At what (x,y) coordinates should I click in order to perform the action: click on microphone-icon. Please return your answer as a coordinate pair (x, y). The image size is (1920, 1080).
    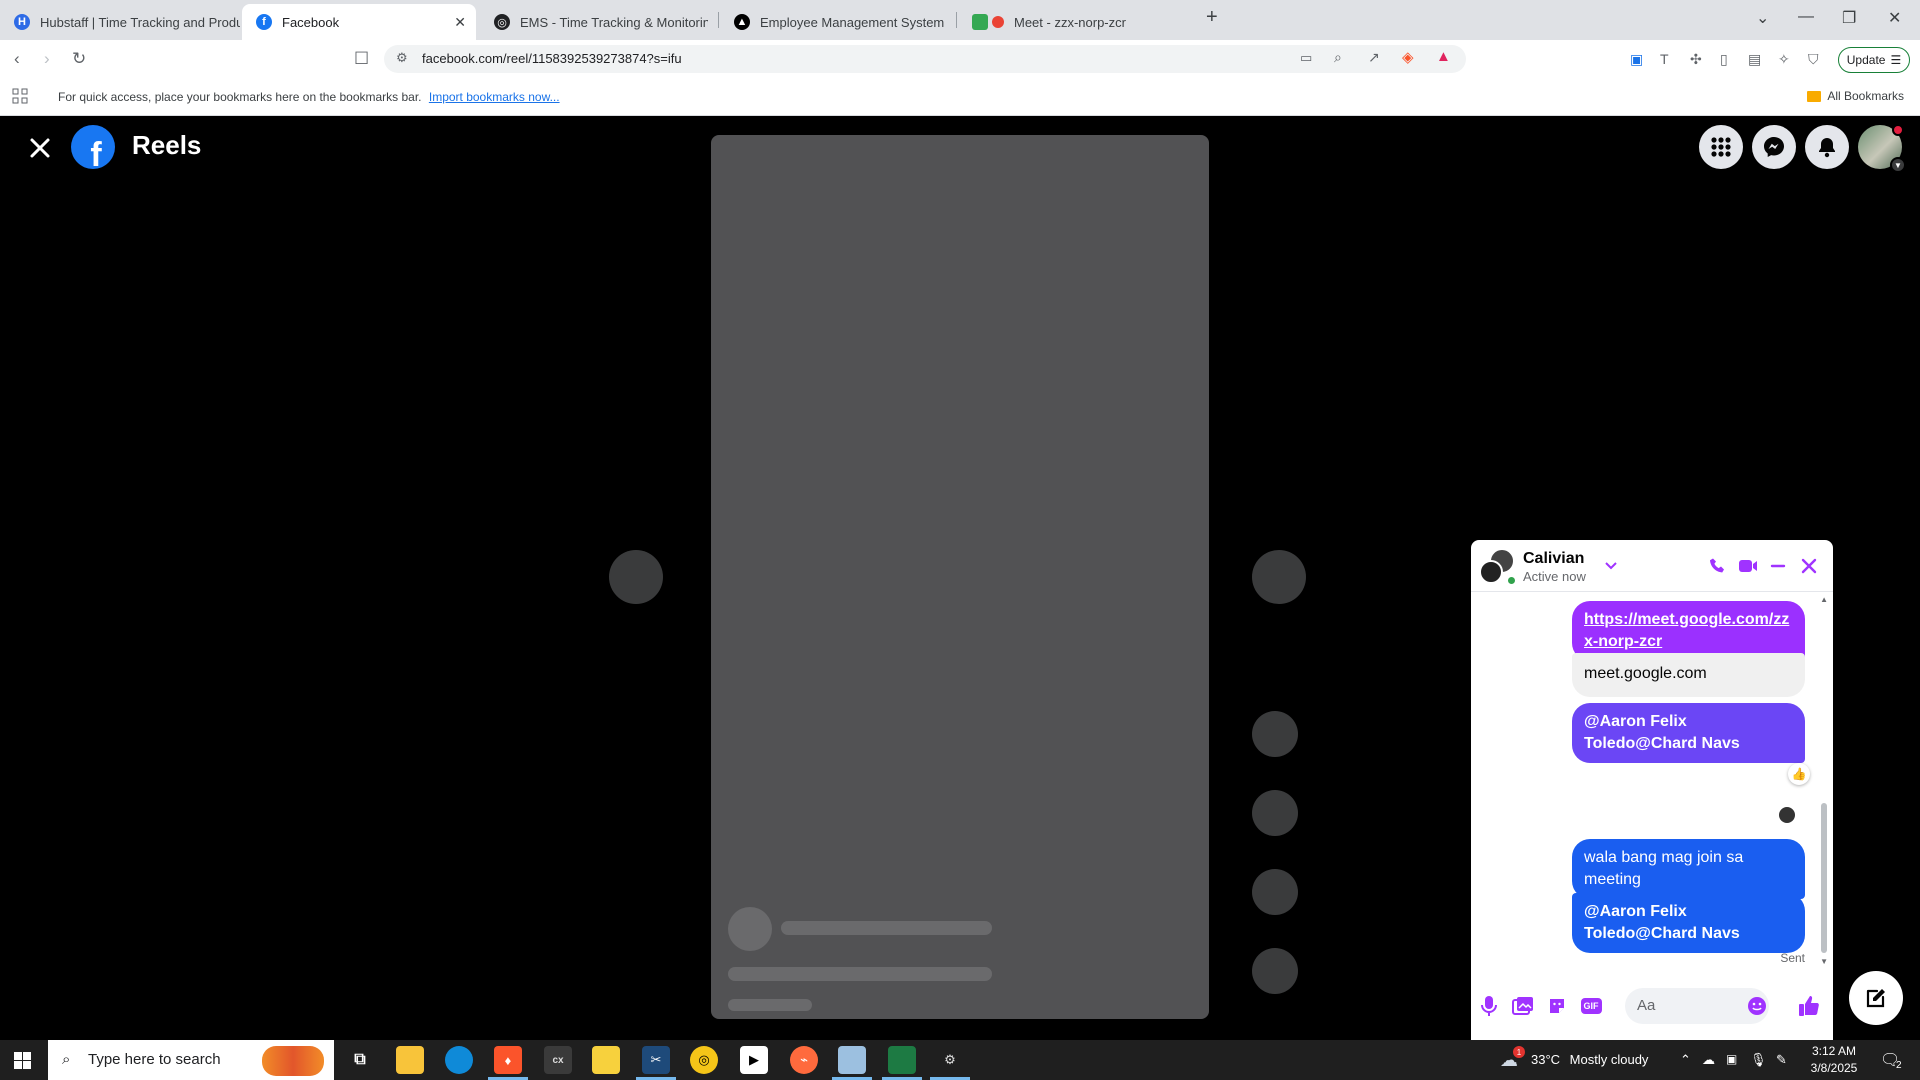
    Looking at the image, I should click on (1489, 1006).